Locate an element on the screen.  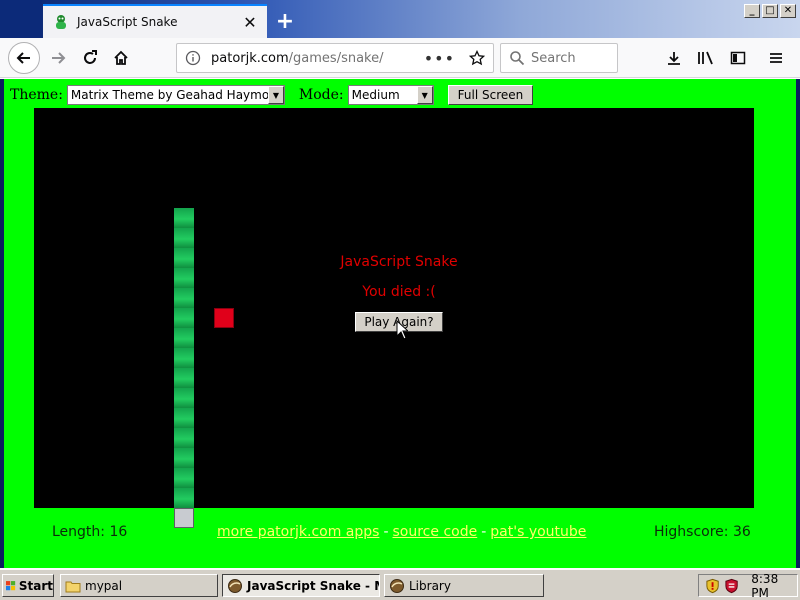
start-button: Start is located at coordinates (28, 585).